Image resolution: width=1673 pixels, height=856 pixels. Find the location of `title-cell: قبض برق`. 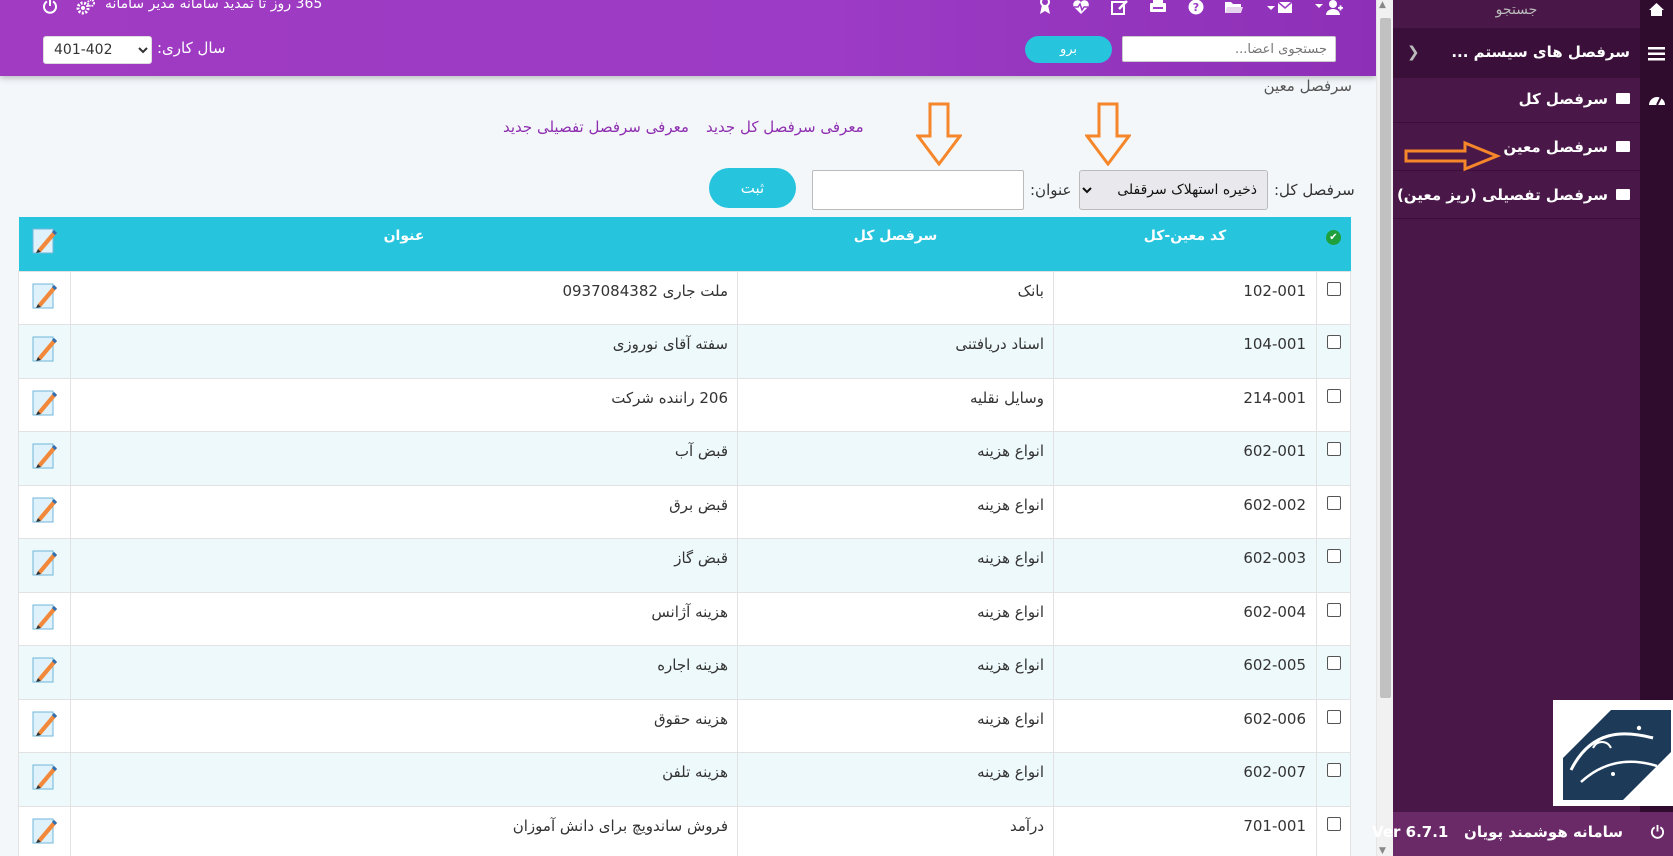

title-cell: قبض برق is located at coordinates (404, 511).